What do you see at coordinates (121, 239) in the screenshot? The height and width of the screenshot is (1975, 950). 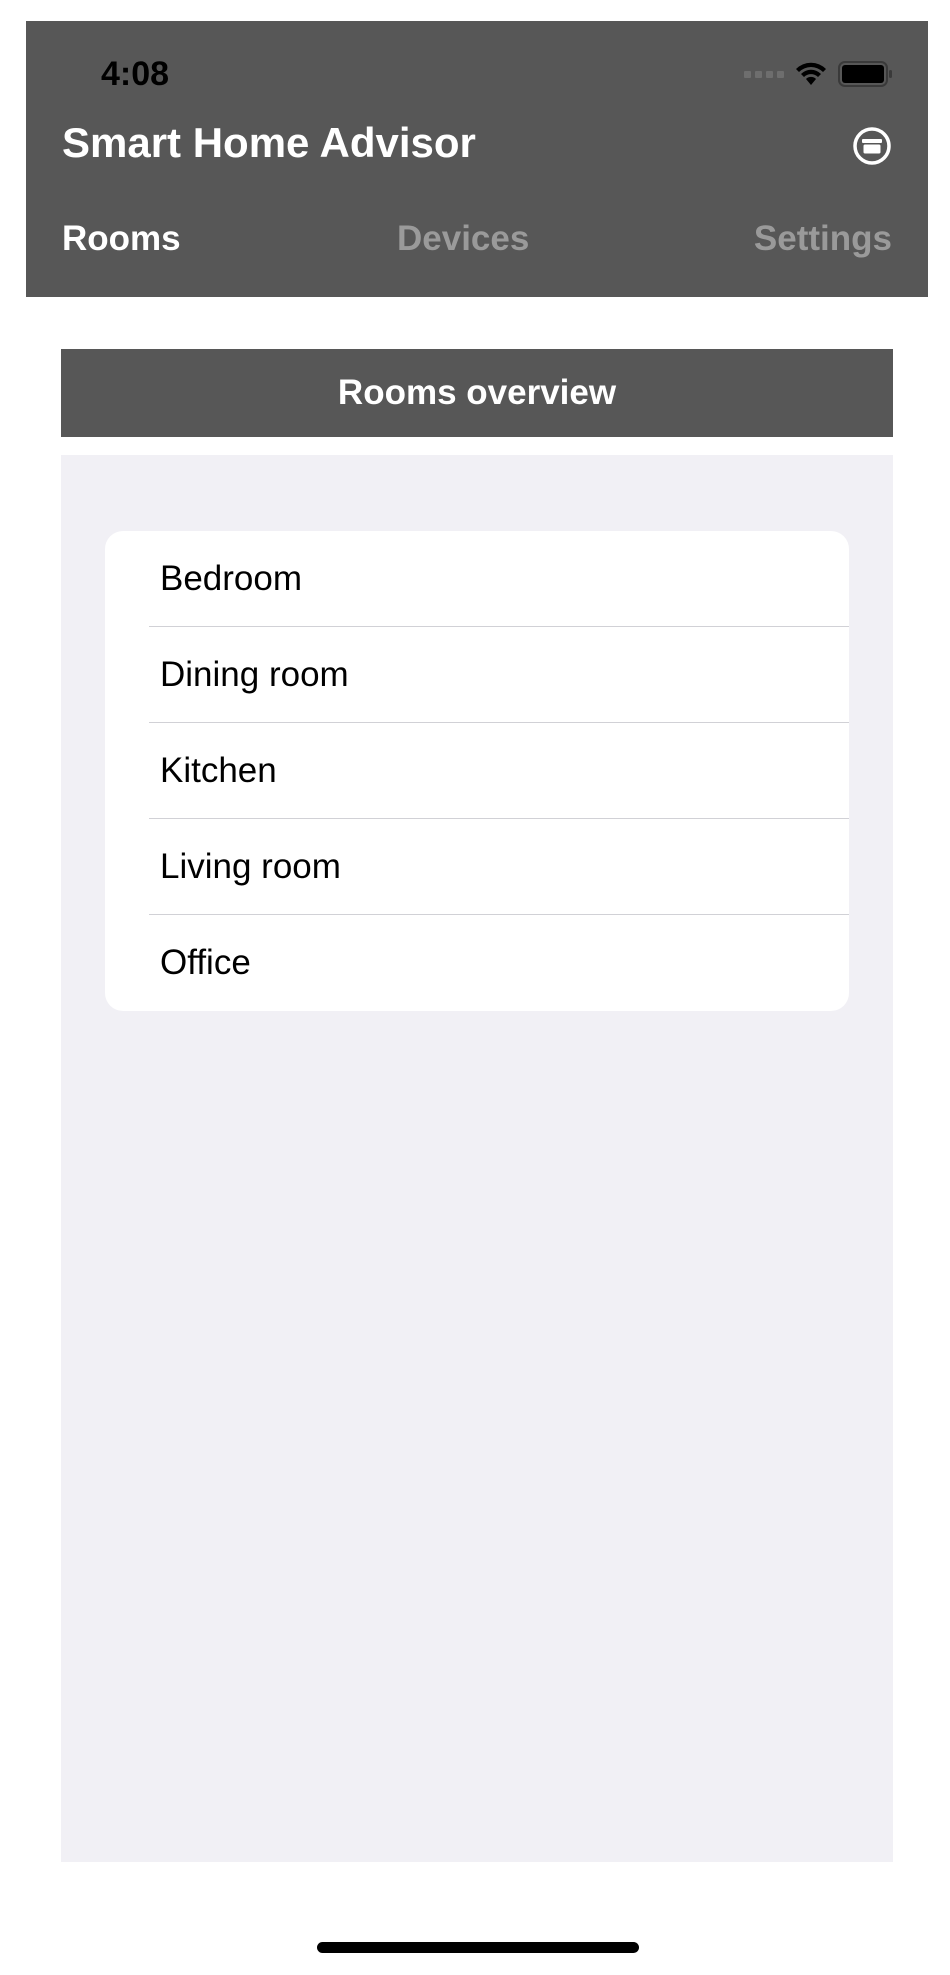 I see `tab-rooms: Rooms` at bounding box center [121, 239].